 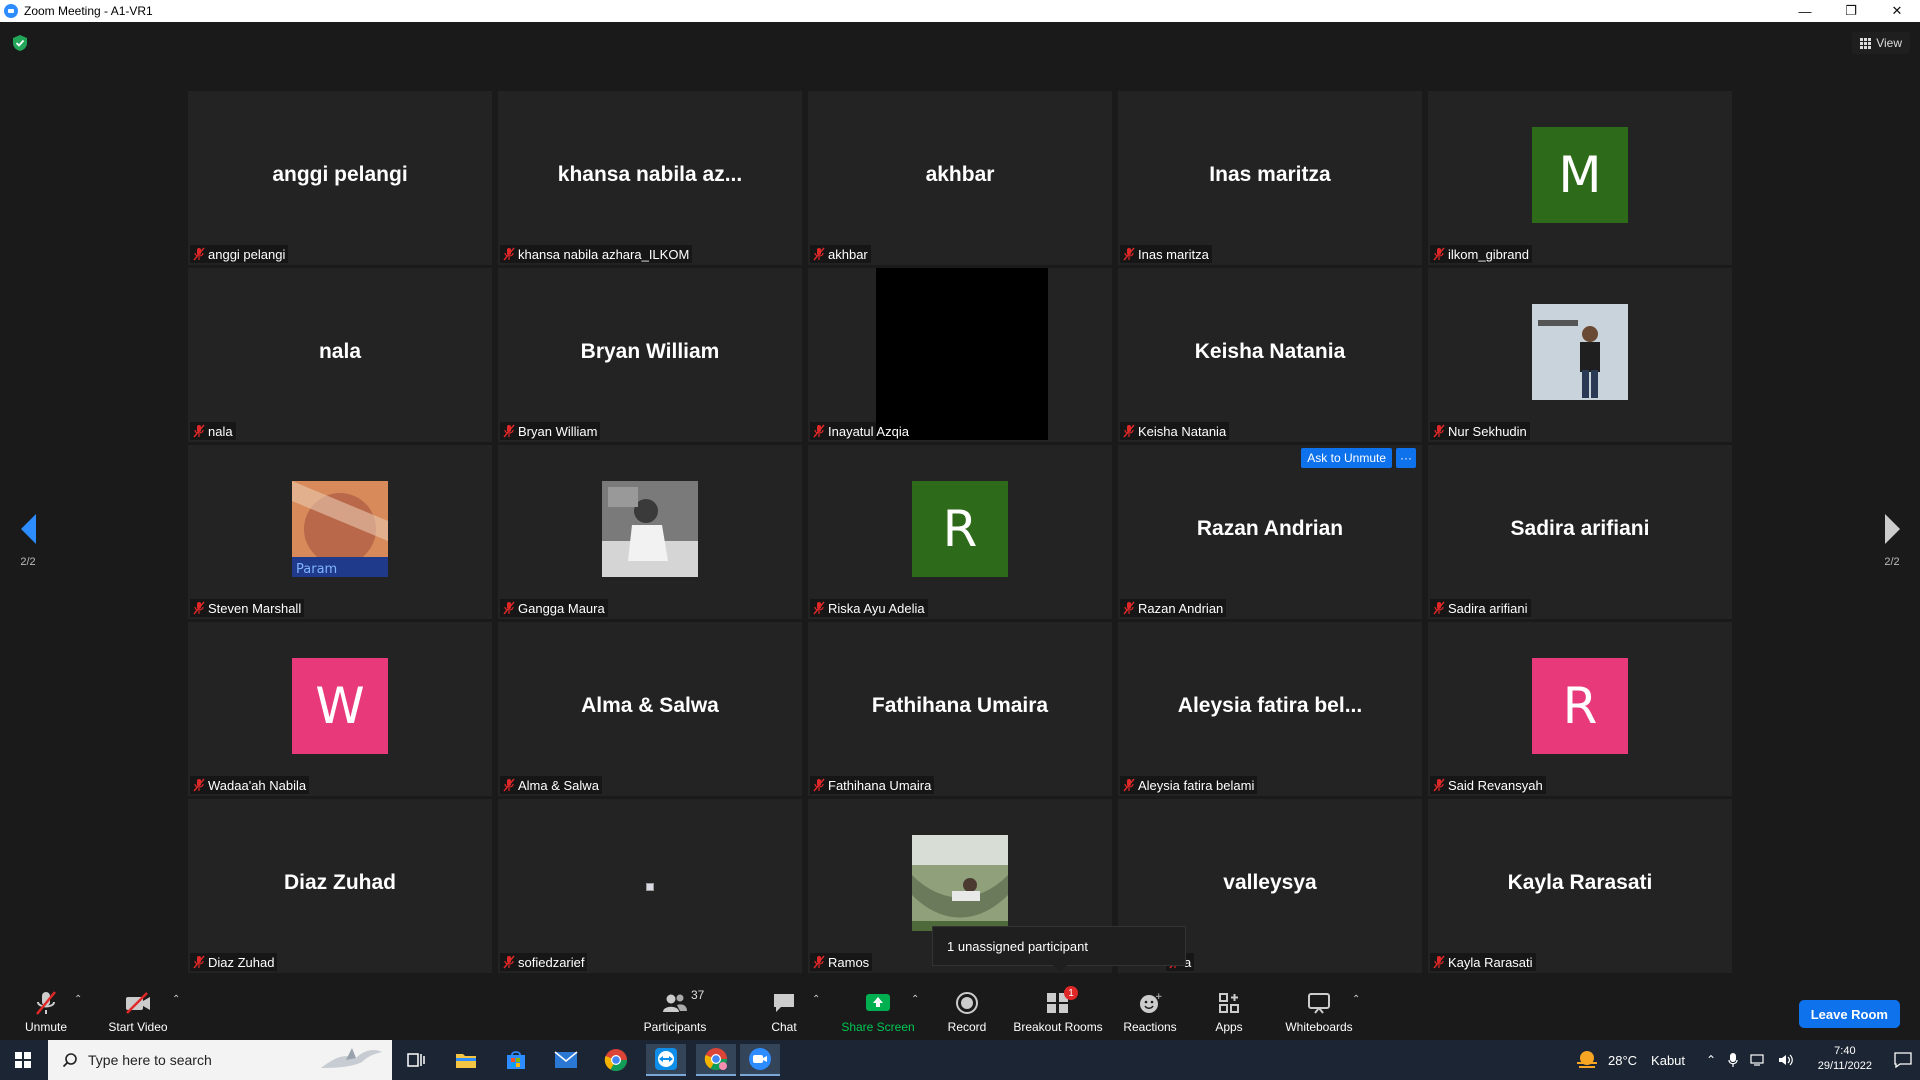 I want to click on leave-room-button: Leave Room, so click(x=1849, y=1014).